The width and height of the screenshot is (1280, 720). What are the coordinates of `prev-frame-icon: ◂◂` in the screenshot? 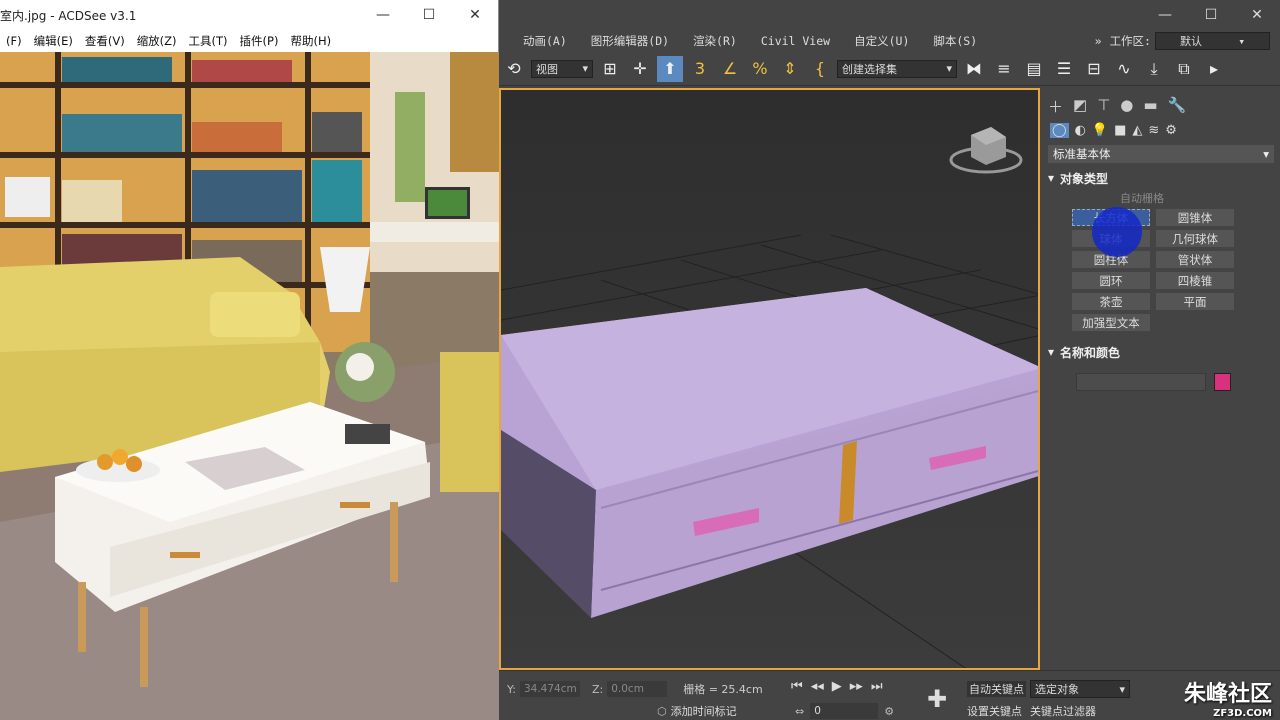 It's located at (817, 686).